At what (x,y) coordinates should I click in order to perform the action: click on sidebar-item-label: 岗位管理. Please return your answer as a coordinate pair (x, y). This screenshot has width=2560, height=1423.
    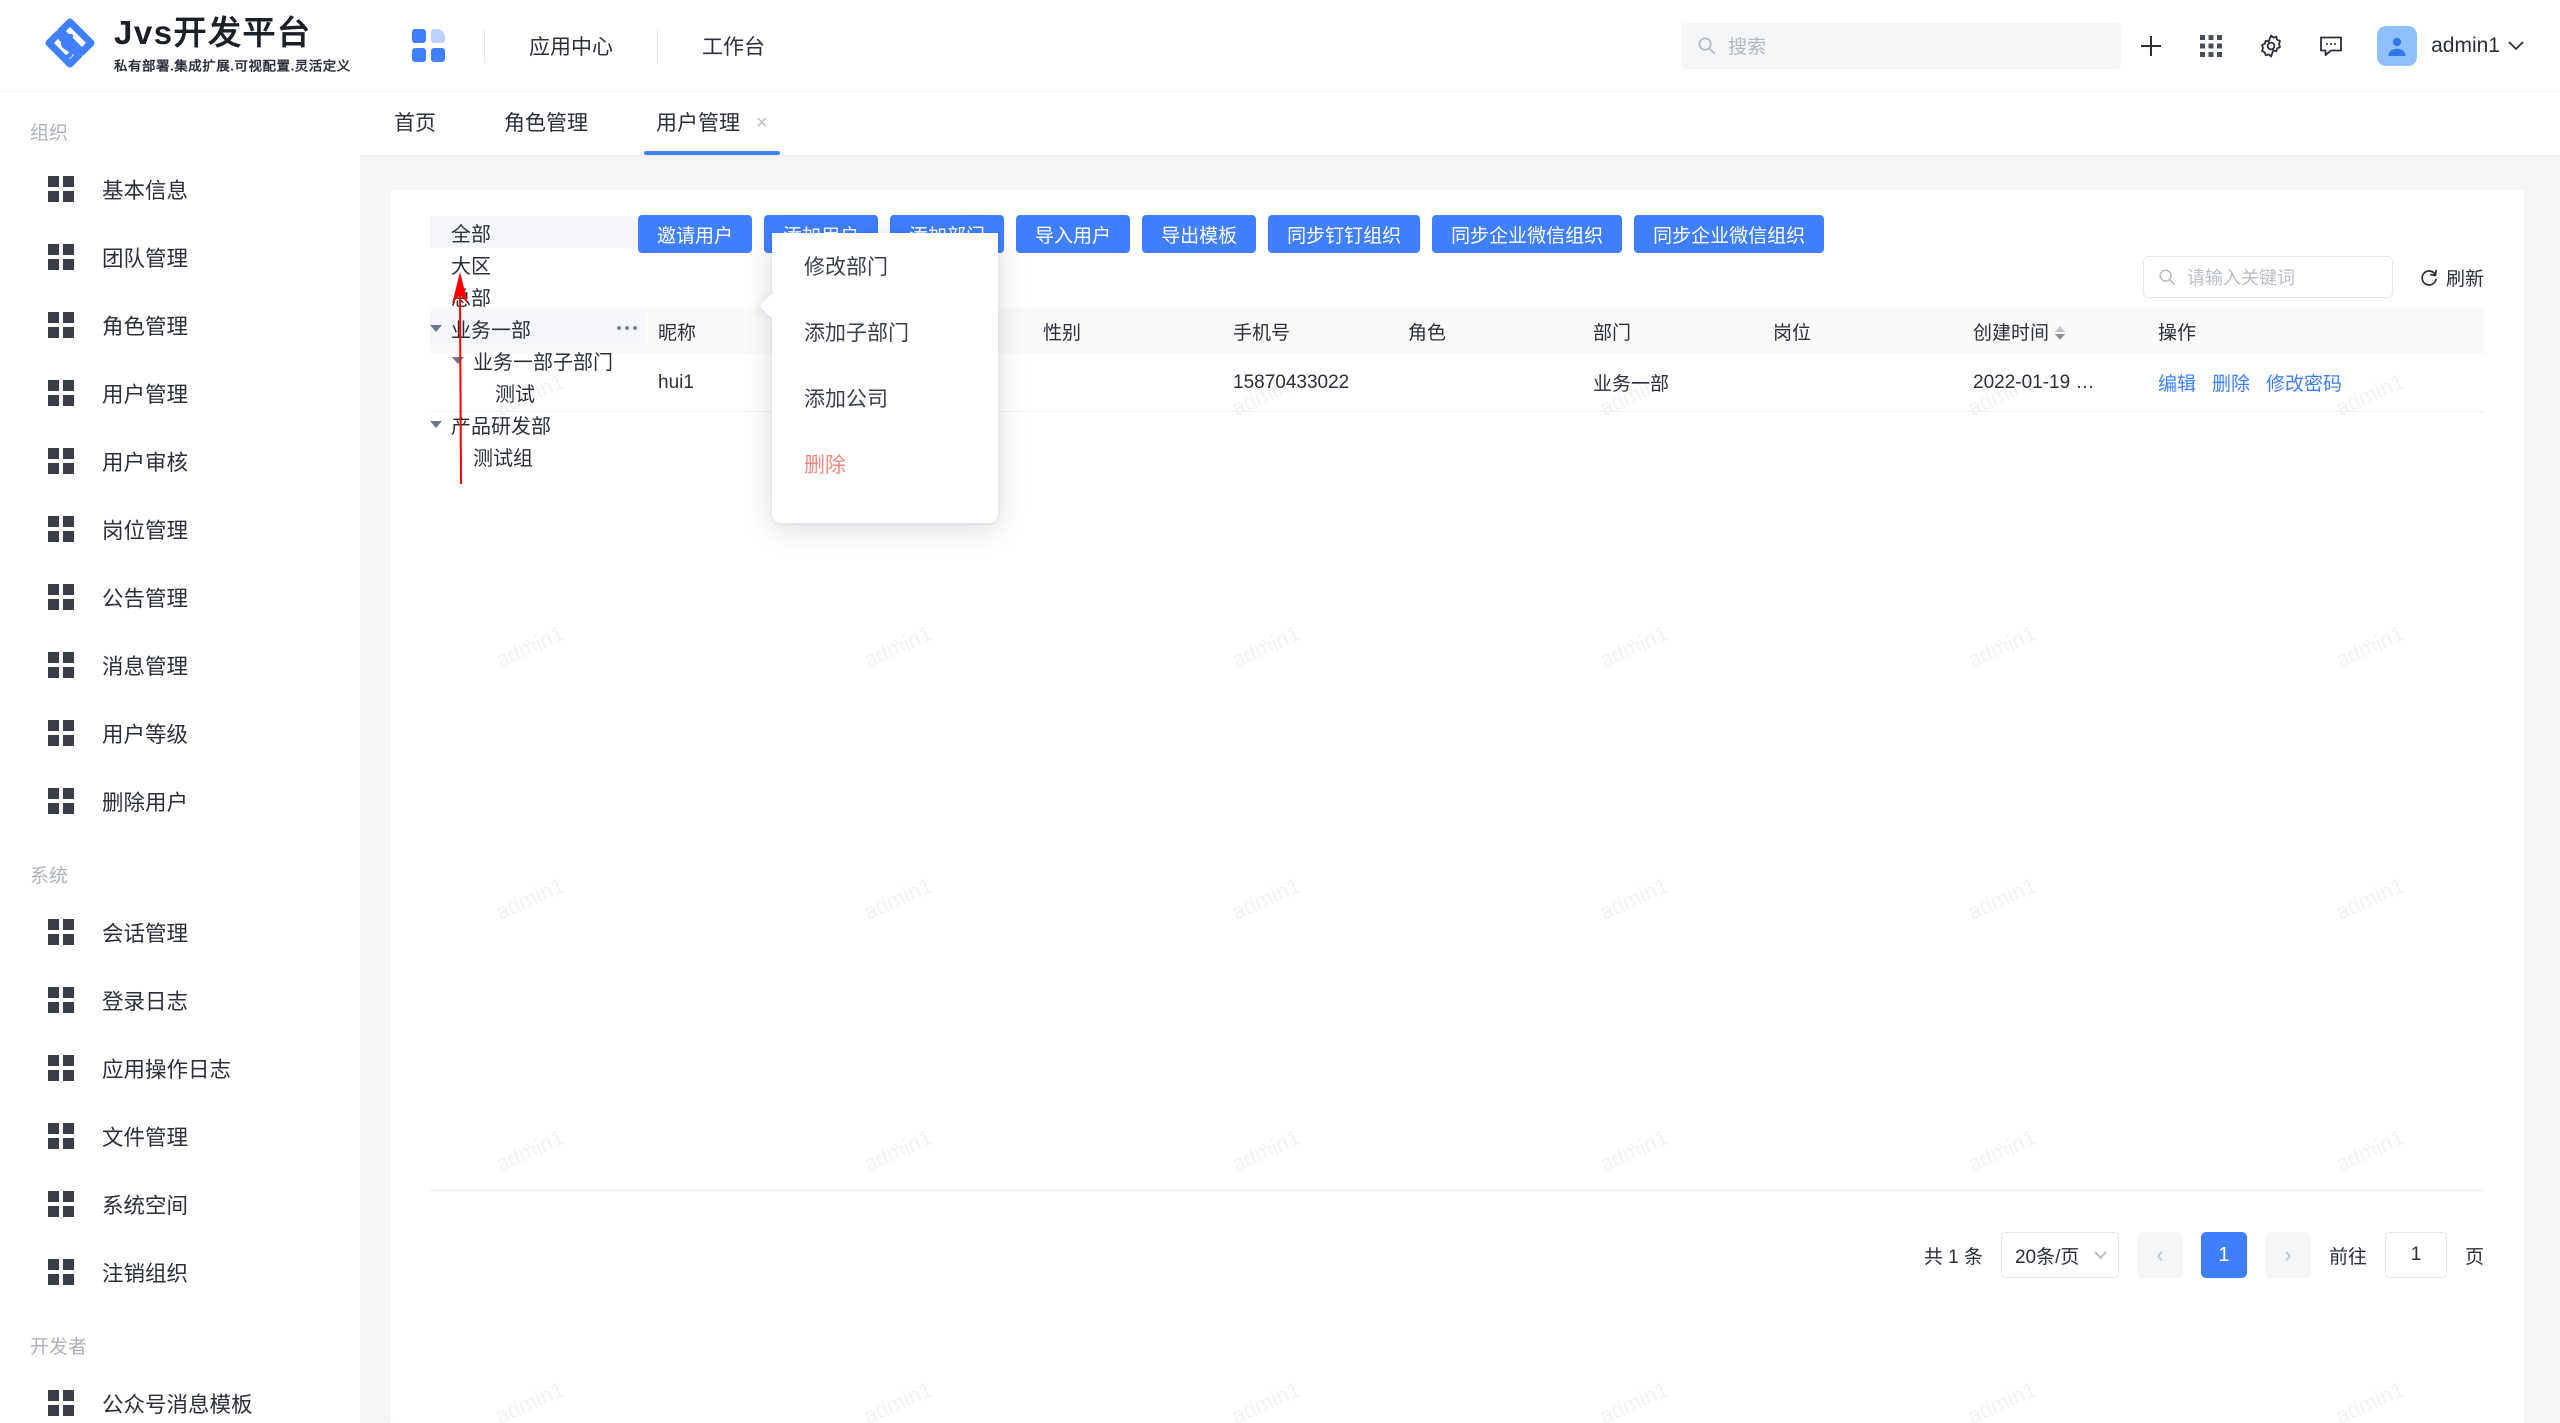
    Looking at the image, I should click on (145, 530).